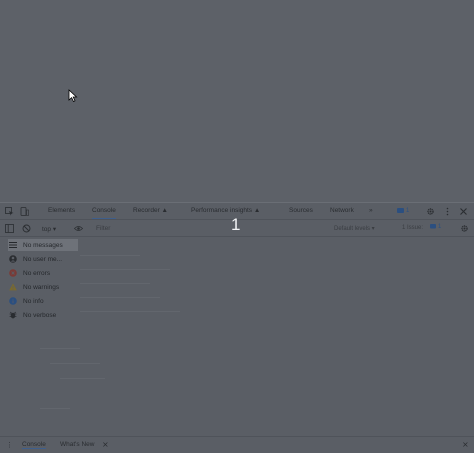  What do you see at coordinates (237, 444) in the screenshot?
I see `devtools-drawer: ⋮ Console What's New × ×` at bounding box center [237, 444].